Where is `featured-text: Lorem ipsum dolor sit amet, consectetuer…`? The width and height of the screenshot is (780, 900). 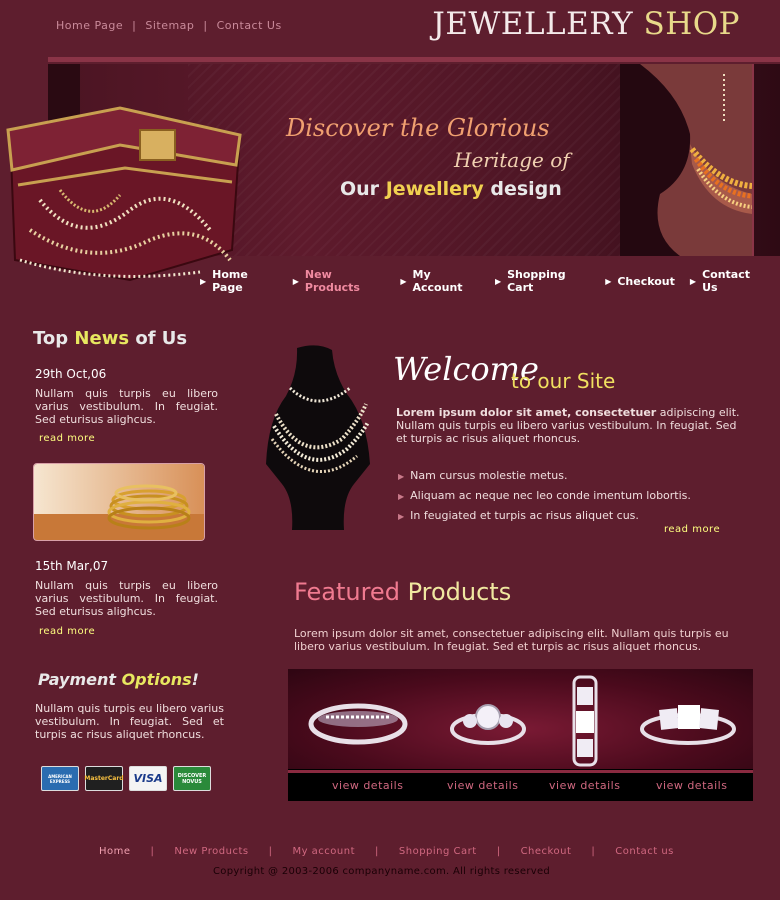
featured-text: Lorem ipsum dolor sit amet, consectetuer… is located at coordinates (511, 640).